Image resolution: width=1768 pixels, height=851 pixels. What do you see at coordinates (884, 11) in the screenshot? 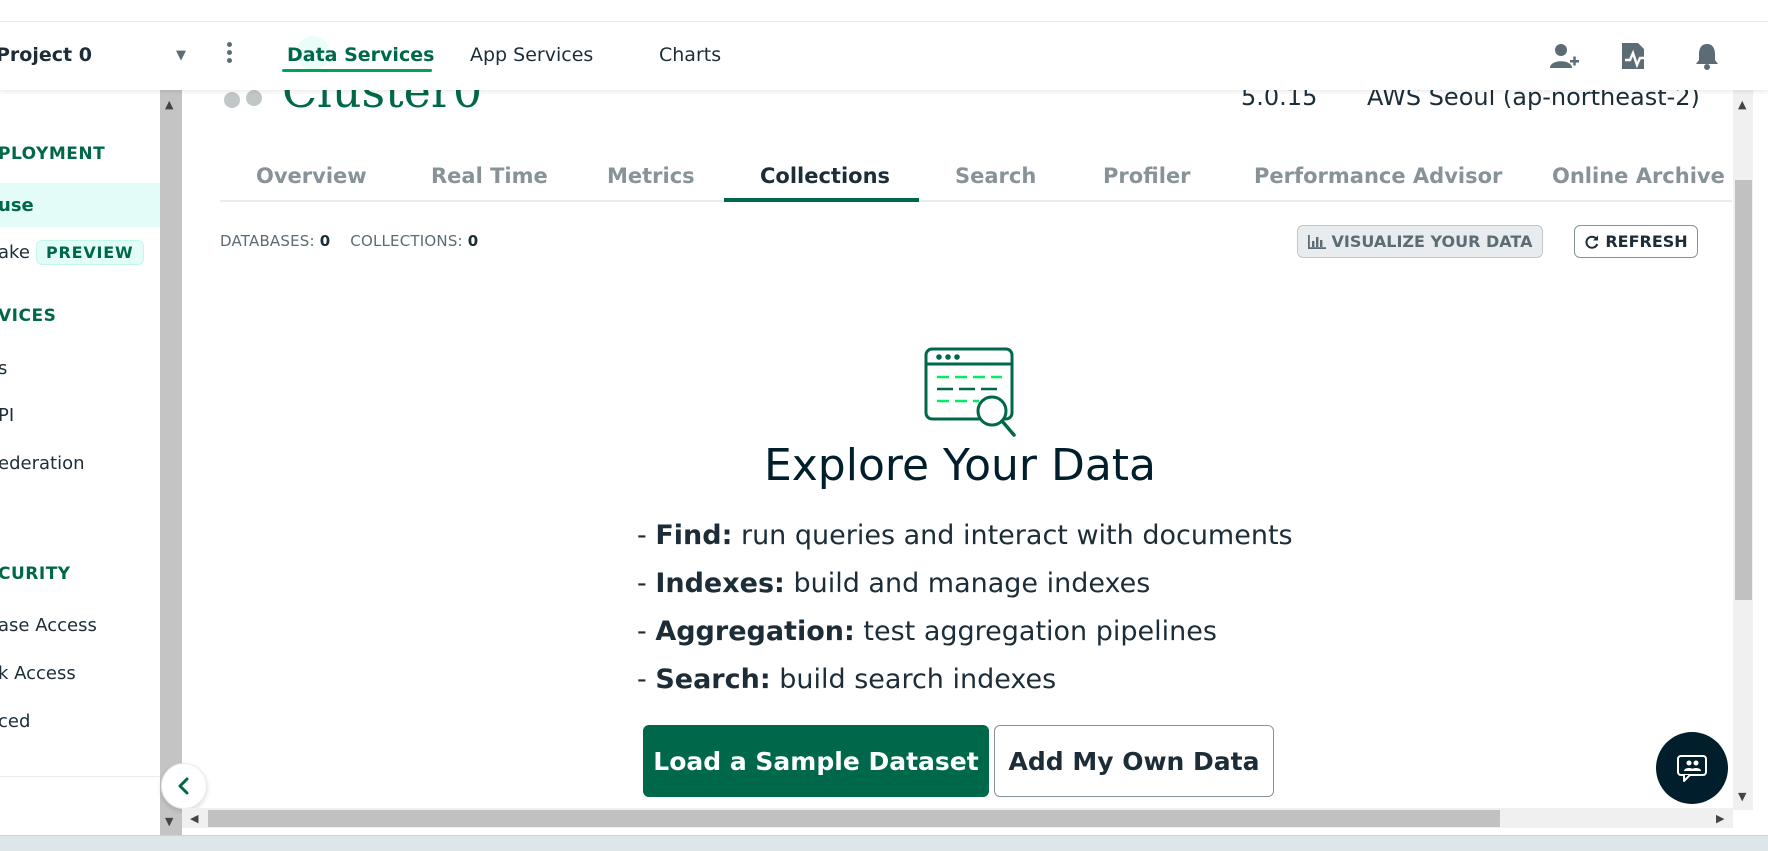
I see `browser-top-strip` at bounding box center [884, 11].